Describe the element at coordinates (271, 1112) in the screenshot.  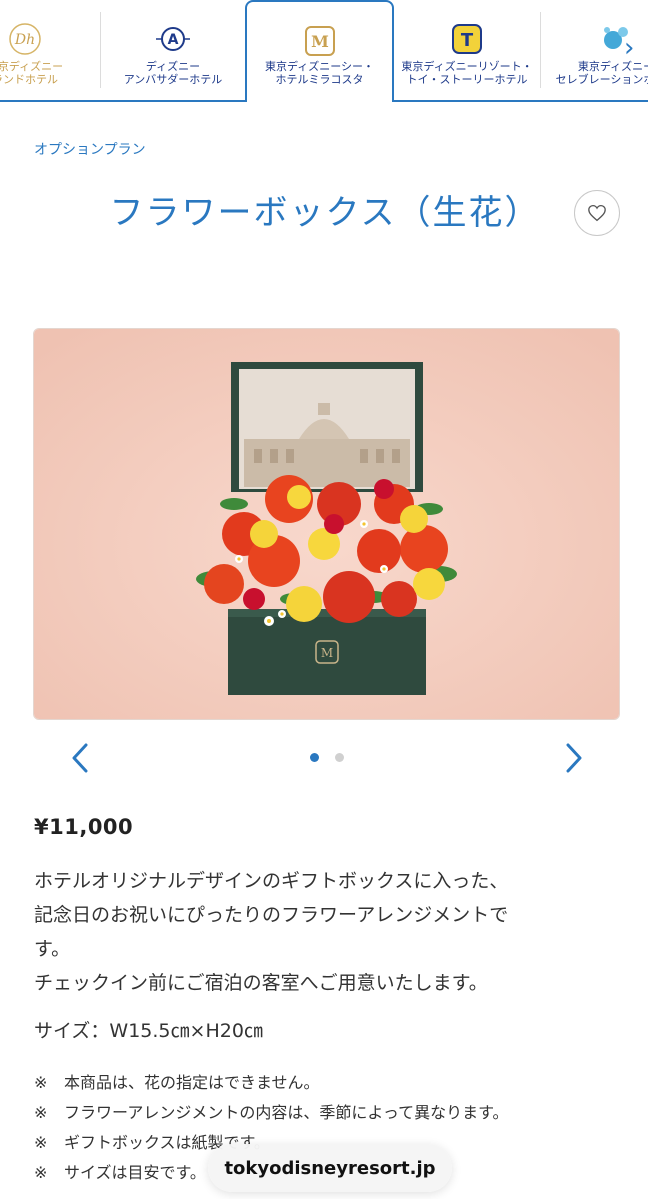
I see `note-item: ※ フラワーアレンジメントの内容は、季節によって異なります。` at that location.